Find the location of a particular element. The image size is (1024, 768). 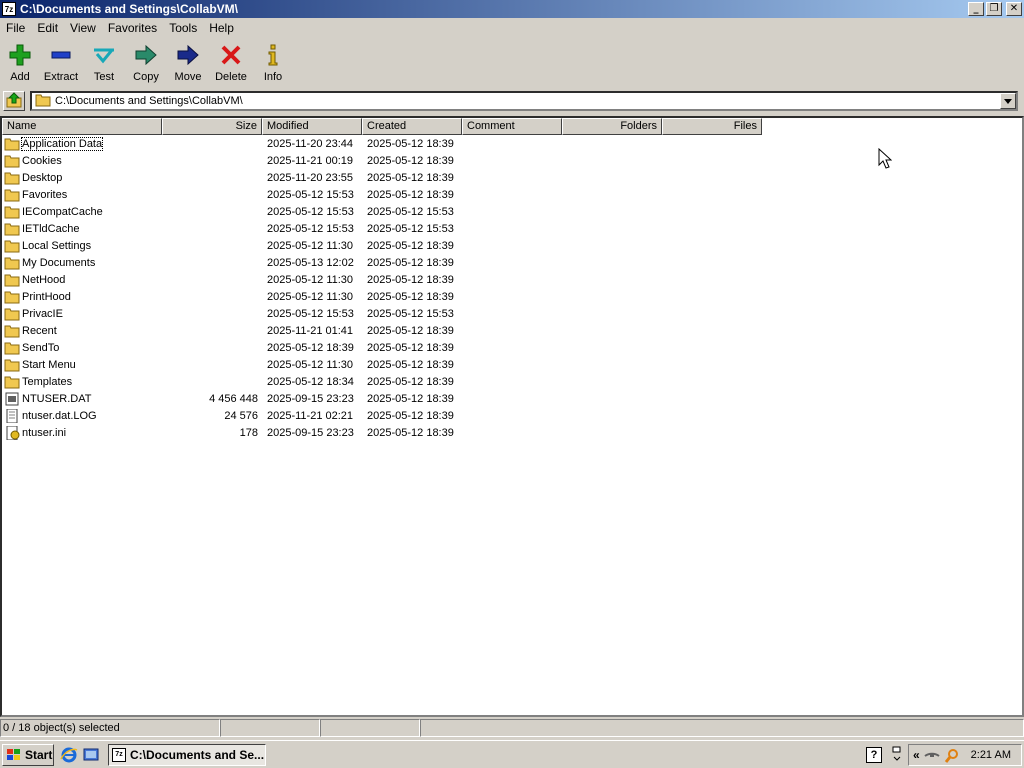

column-header-modified: Modified is located at coordinates (312, 126).